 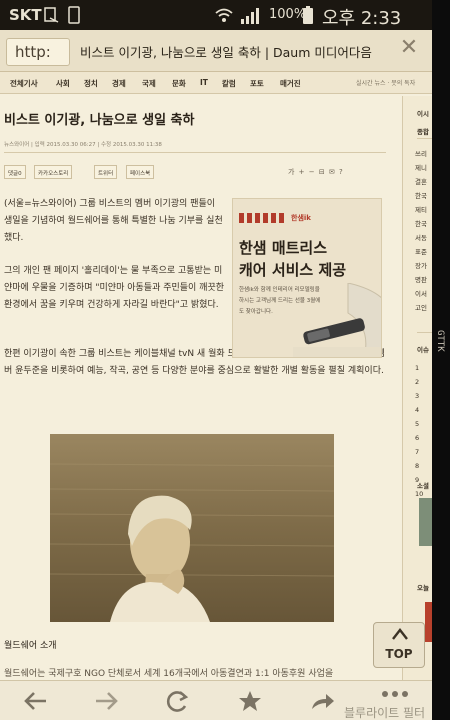 What do you see at coordinates (288, 14) in the screenshot?
I see `battery-percent: 100%` at bounding box center [288, 14].